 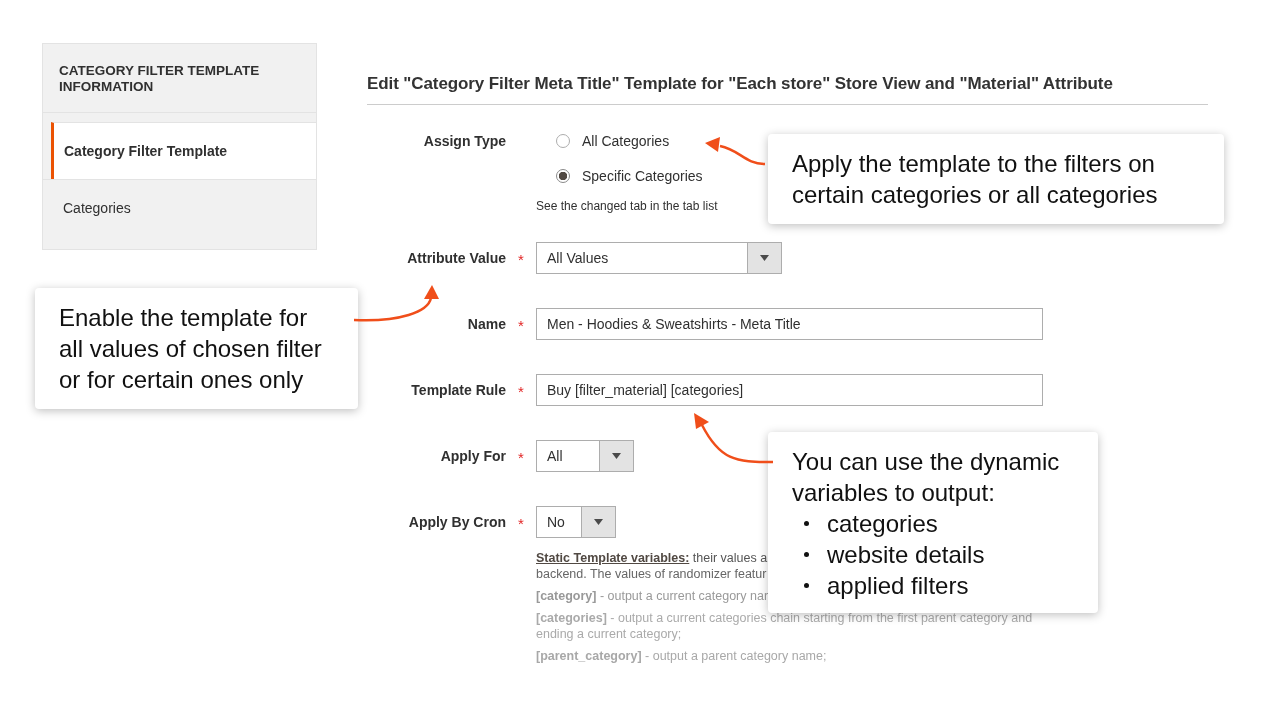 I want to click on callout-text: Apply the template to the filters on certain categories or all categories, so click(x=975, y=179).